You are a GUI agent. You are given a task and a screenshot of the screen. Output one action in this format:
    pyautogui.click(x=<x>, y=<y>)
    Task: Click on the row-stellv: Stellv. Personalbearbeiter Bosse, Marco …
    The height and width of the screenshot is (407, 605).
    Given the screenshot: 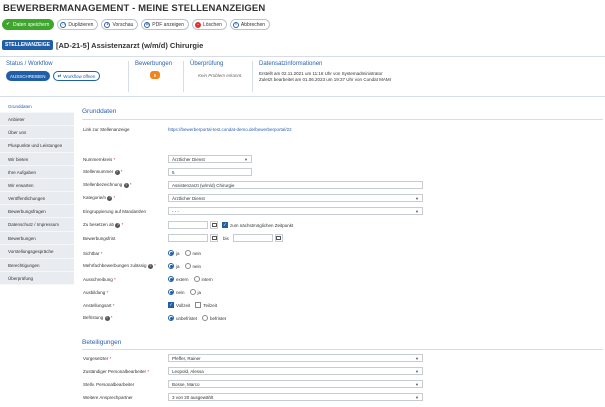 What is the action you would take?
    pyautogui.click(x=253, y=384)
    